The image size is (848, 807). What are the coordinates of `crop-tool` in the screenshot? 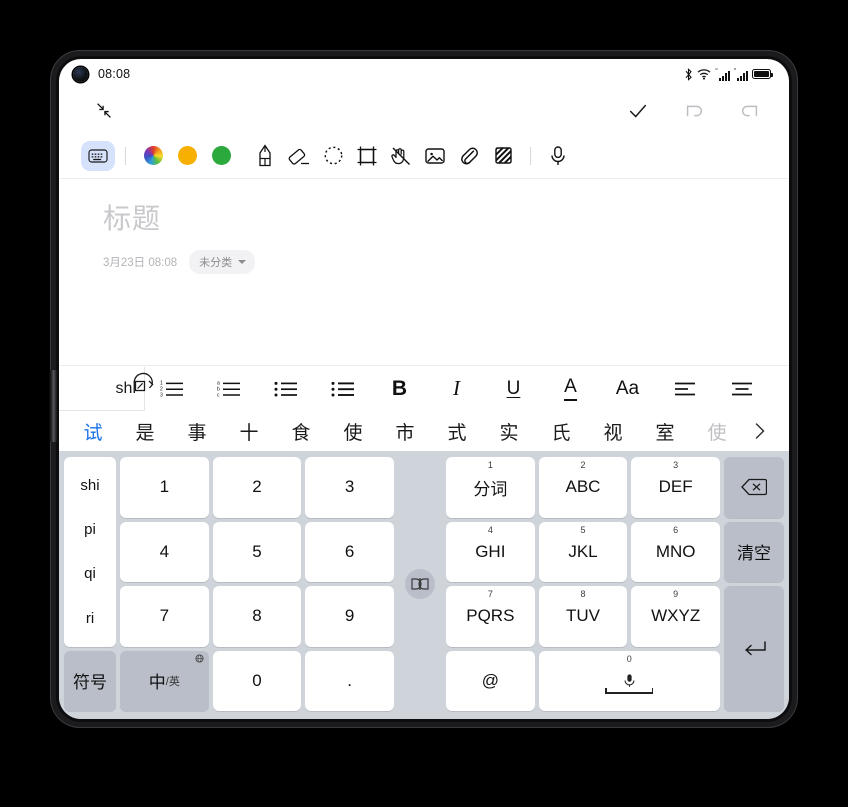 It's located at (367, 156).